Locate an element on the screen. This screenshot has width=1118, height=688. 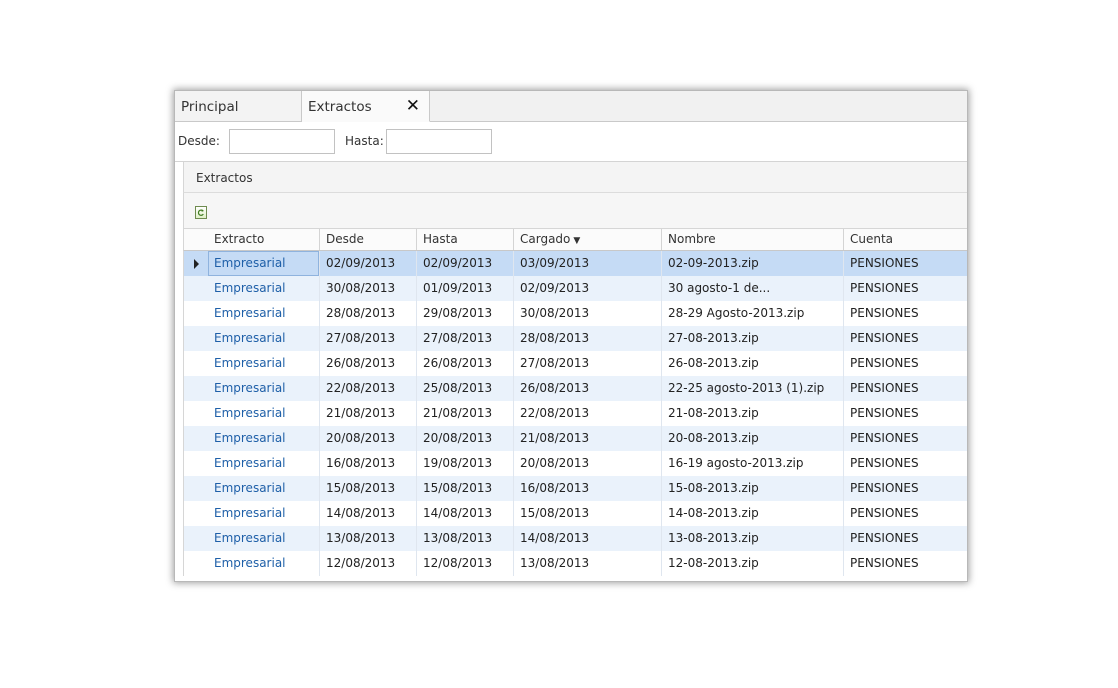
cell-nombre: 28-29 Agosto-2013.zip is located at coordinates (753, 313).